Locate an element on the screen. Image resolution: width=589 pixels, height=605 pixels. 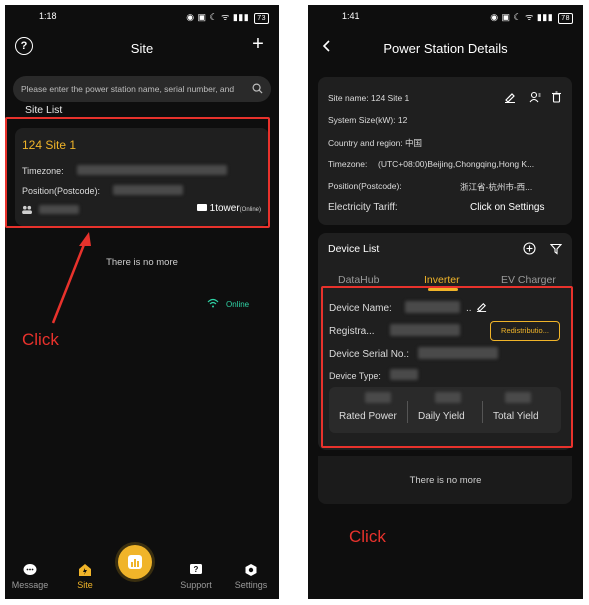
battery-icon: 78 is located at coordinates (565, 18).